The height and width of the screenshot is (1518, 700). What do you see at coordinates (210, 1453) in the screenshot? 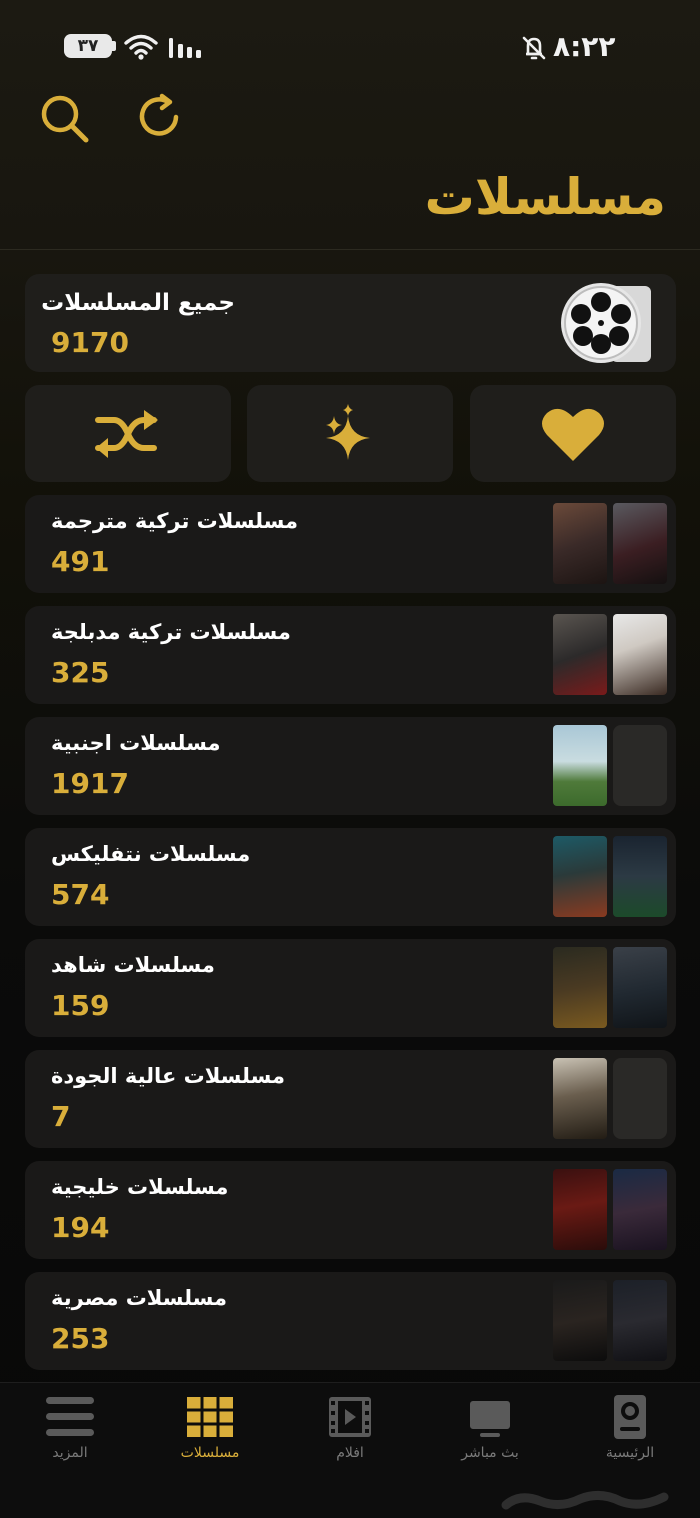
I see `nav-label: مسلسلات` at bounding box center [210, 1453].